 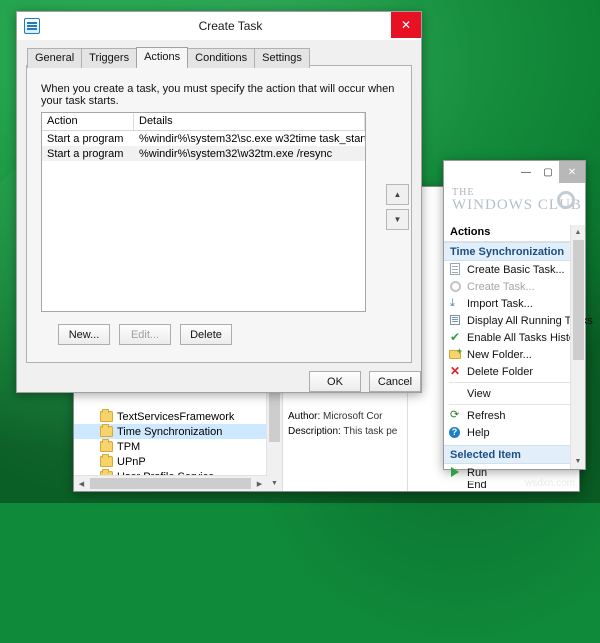 I want to click on action-label: End, so click(x=477, y=485).